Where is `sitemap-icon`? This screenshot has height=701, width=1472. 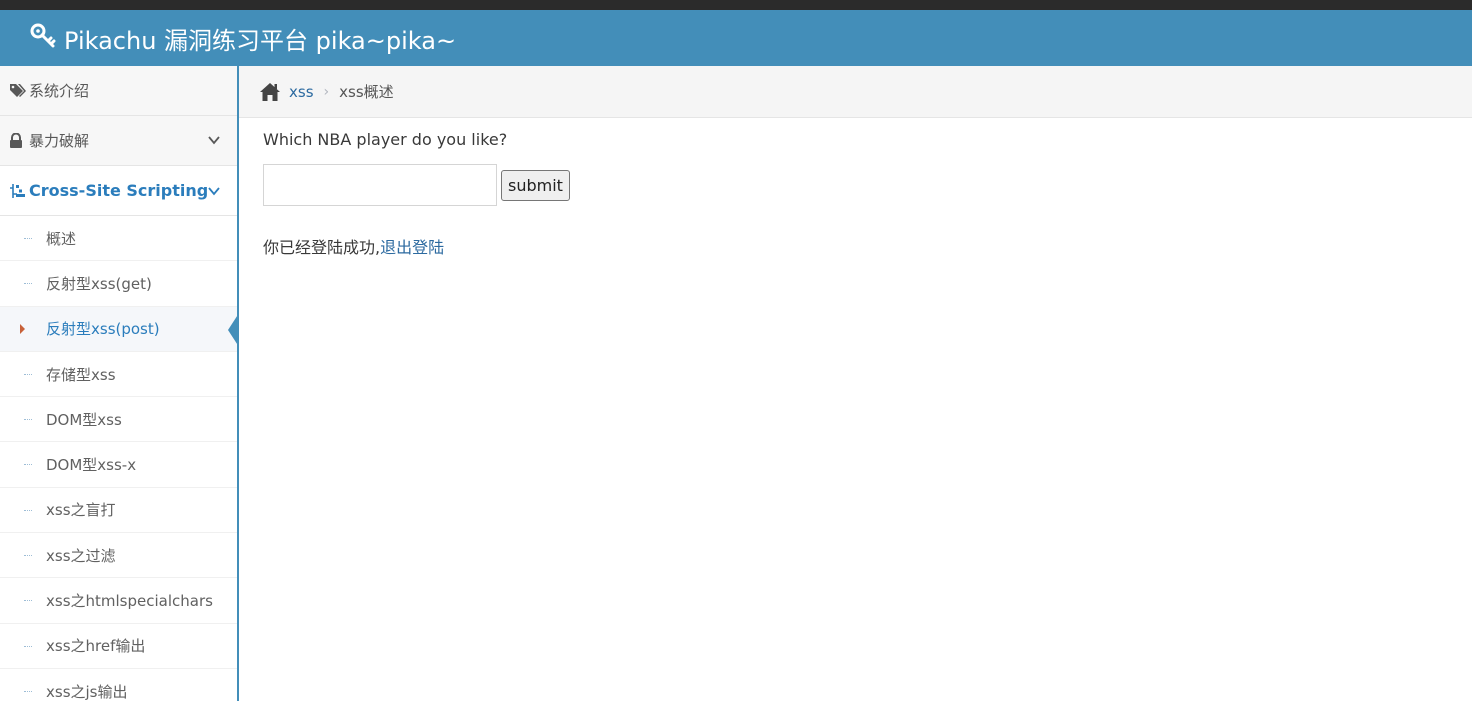
sitemap-icon is located at coordinates (19, 191).